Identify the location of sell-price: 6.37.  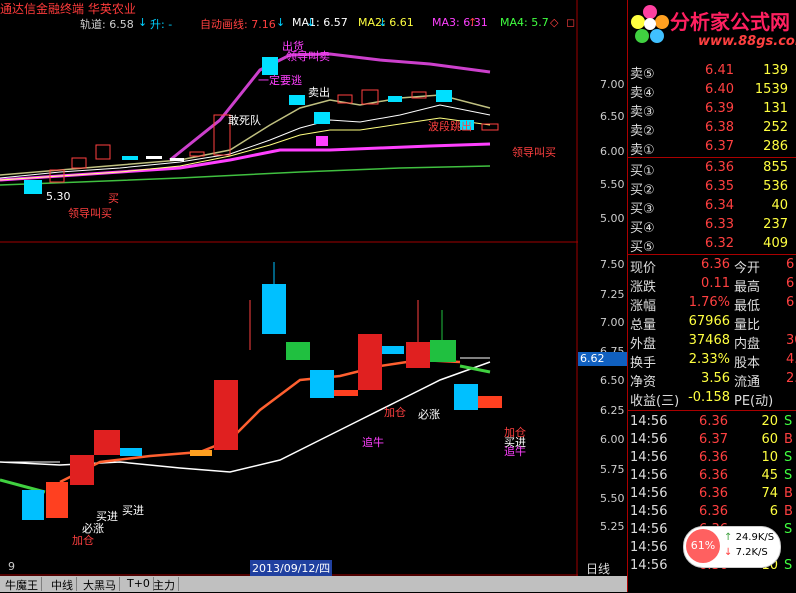
(719, 146).